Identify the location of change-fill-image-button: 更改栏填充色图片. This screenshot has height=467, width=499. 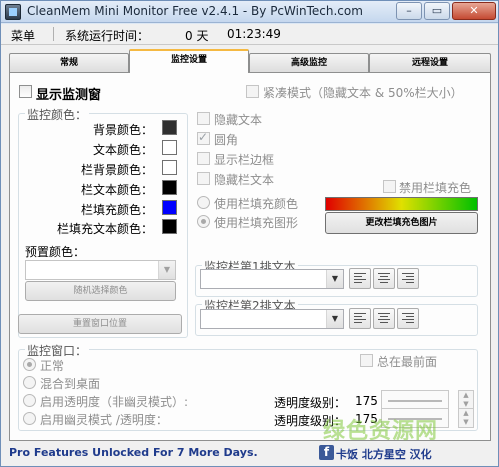
(401, 223).